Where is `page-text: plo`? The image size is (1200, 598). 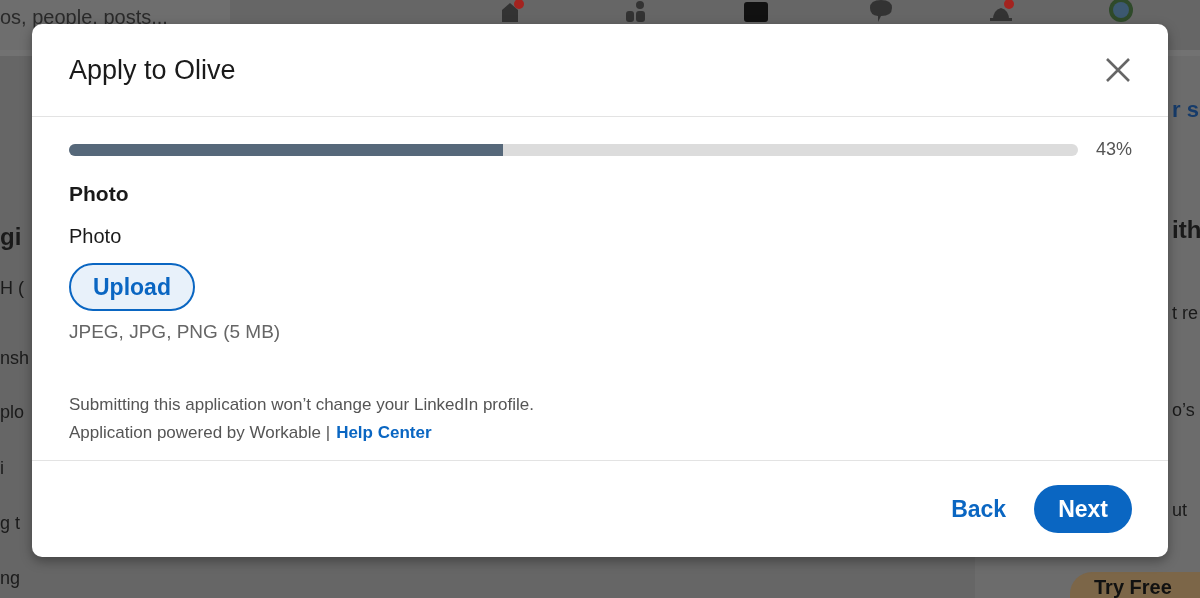
page-text: plo is located at coordinates (13, 412).